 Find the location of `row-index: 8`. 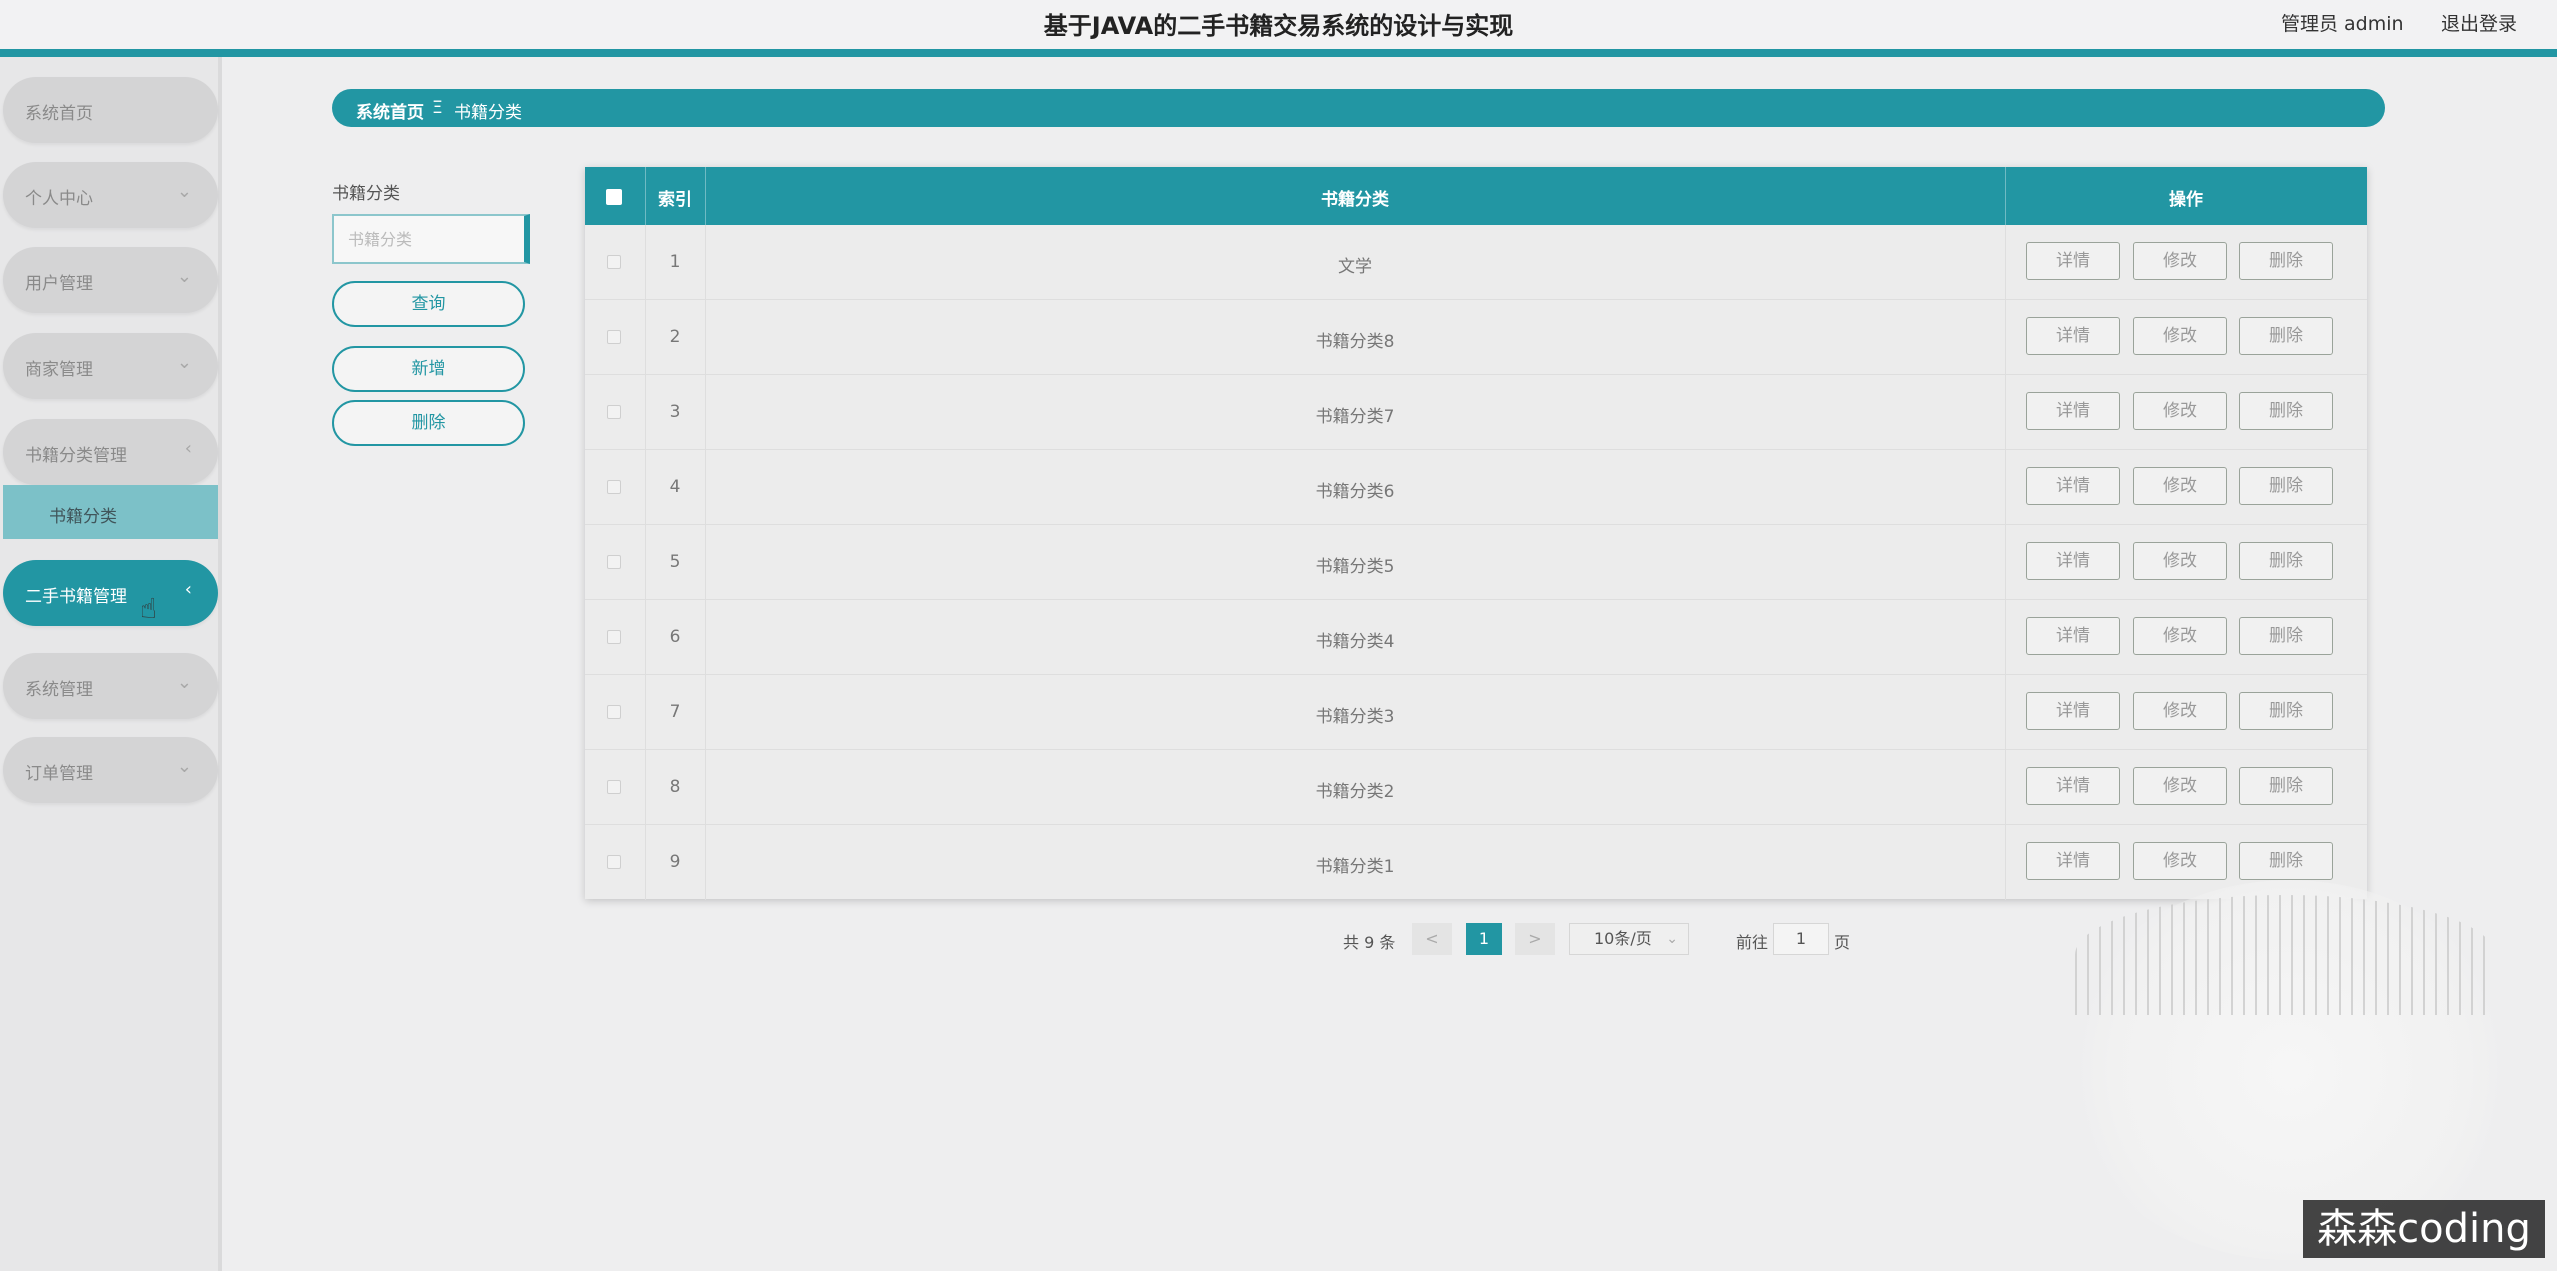

row-index: 8 is located at coordinates (675, 787).